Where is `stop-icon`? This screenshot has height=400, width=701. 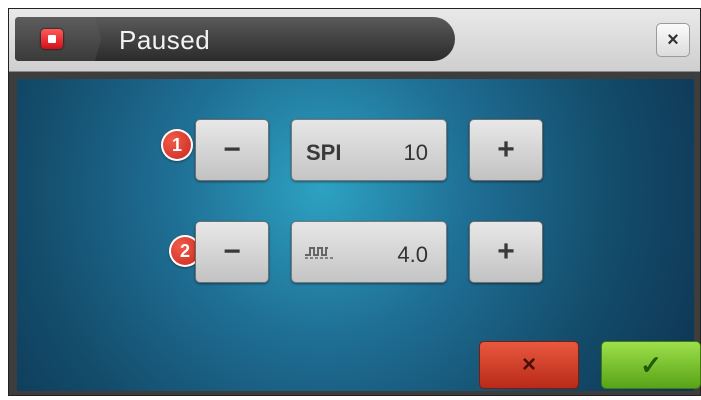
stop-icon is located at coordinates (52, 39).